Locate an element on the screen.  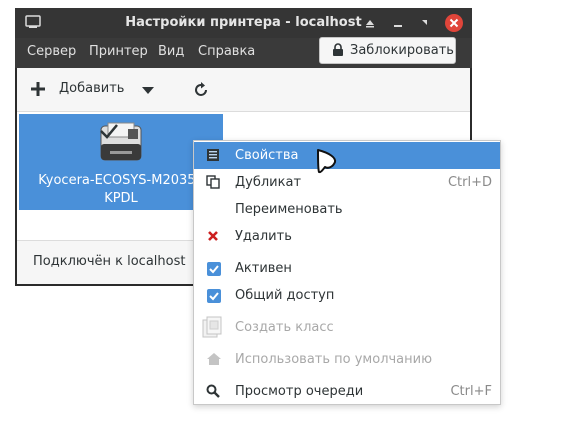
menu-item-label: Дубликат is located at coordinates (268, 182).